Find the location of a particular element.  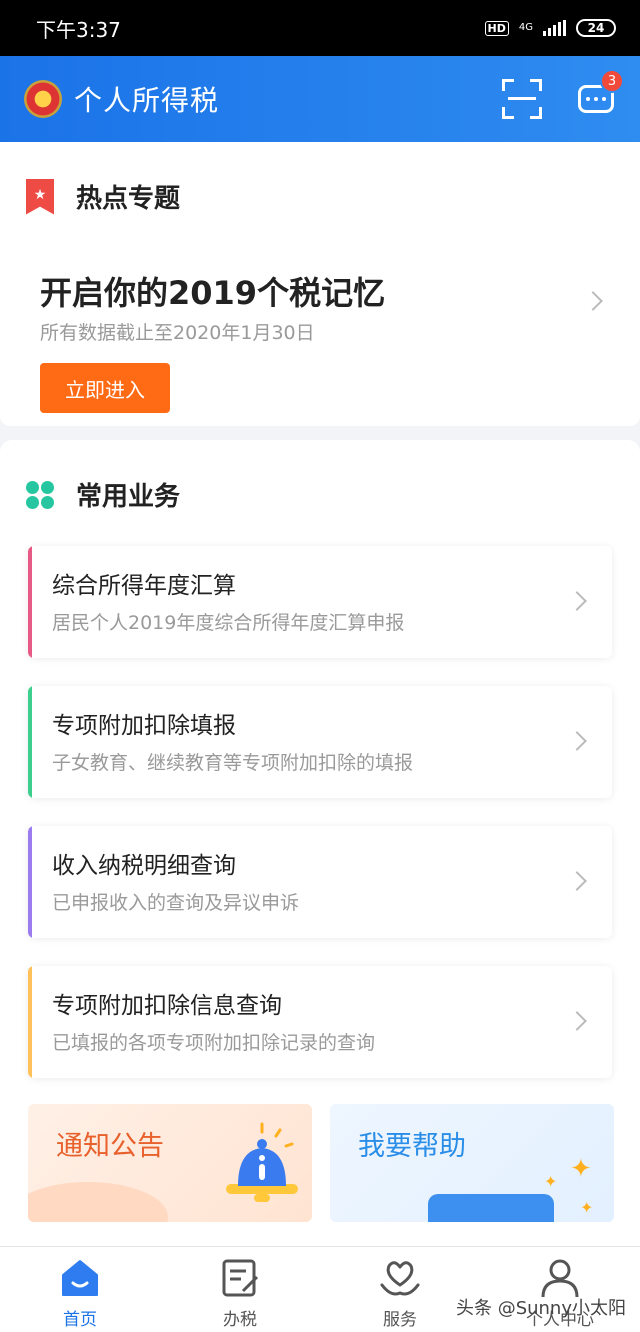

hd-icon: HD is located at coordinates (496, 28).